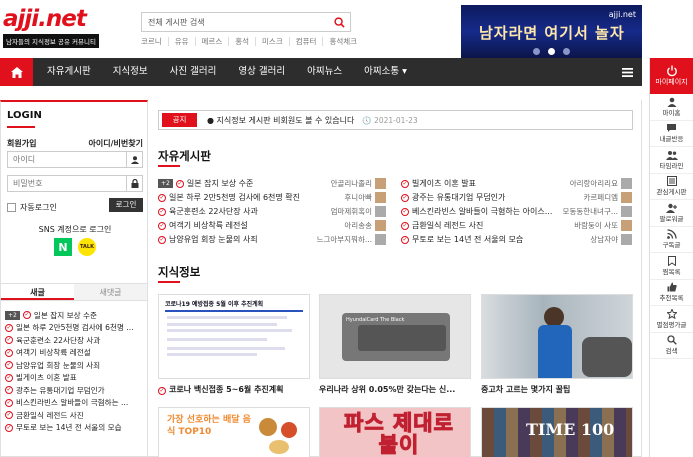 The height and width of the screenshot is (457, 693). Describe the element at coordinates (594, 183) in the screenshot. I see `post-author: 아리랑아리리요` at that location.